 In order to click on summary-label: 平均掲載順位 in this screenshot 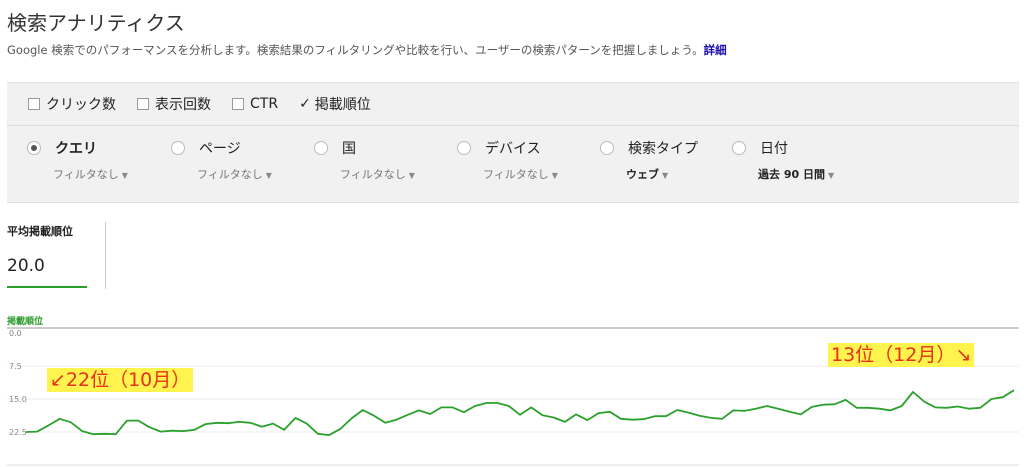, I will do `click(40, 231)`.